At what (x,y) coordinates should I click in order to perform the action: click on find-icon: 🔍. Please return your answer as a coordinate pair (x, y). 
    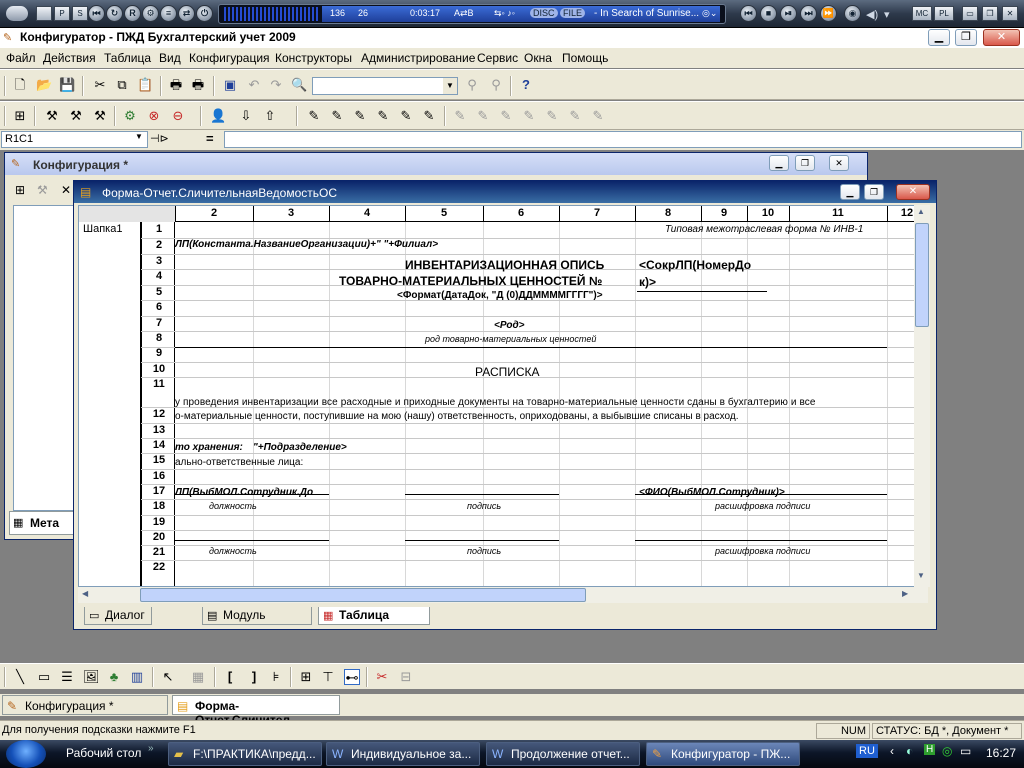
    Looking at the image, I should click on (299, 85).